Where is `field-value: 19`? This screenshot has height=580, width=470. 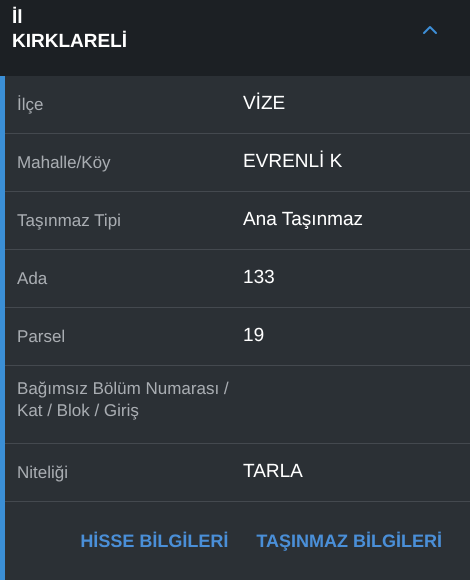
field-value: 19 is located at coordinates (253, 336).